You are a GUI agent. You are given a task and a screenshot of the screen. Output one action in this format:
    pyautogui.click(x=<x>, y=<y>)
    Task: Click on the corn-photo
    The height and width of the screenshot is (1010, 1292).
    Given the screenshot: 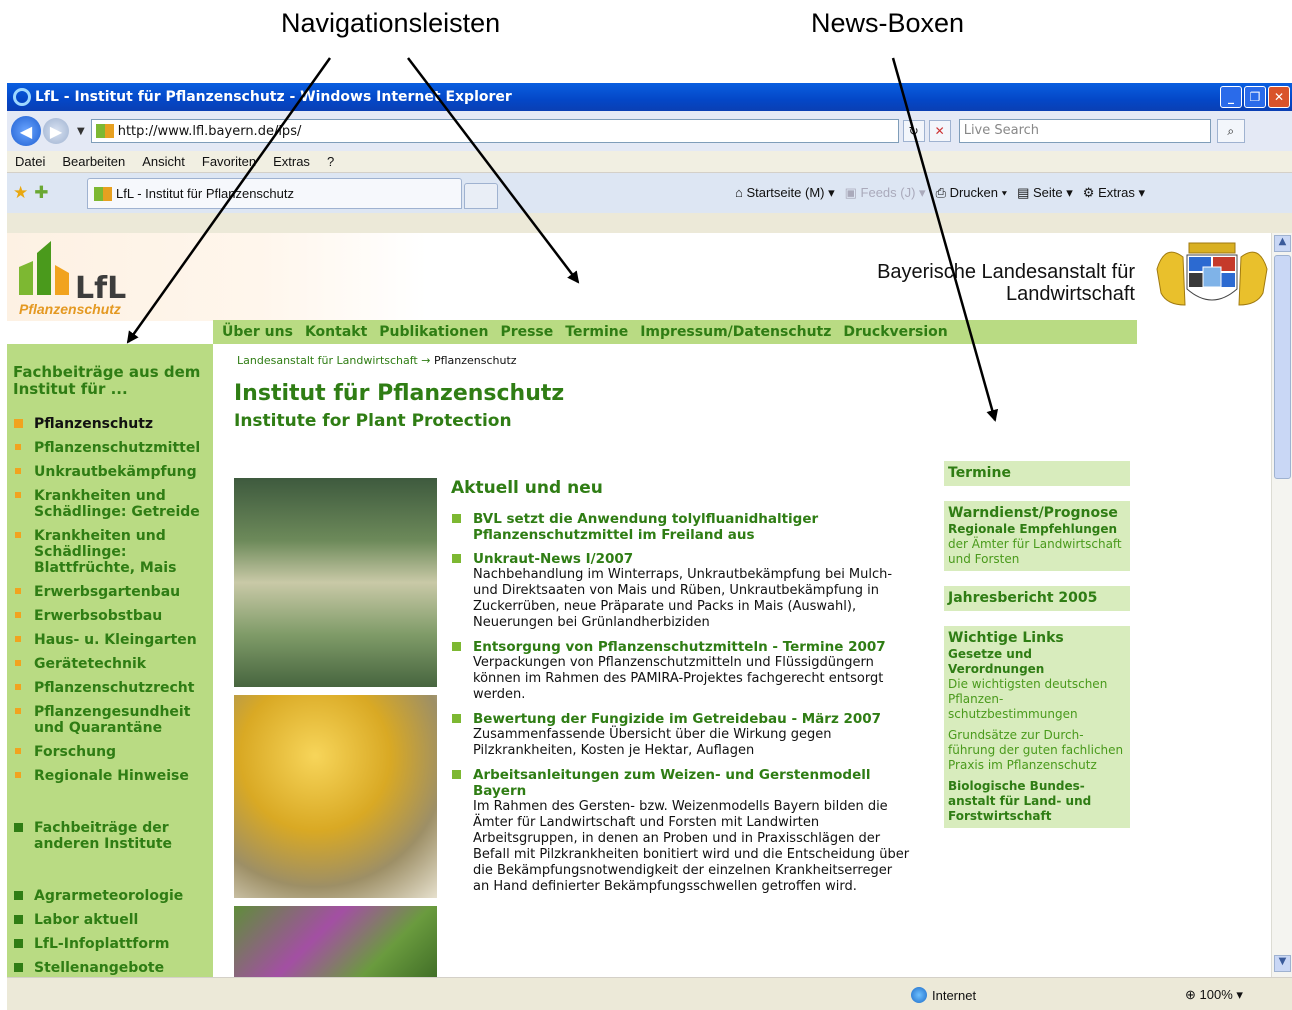 What is the action you would take?
    pyautogui.click(x=335, y=796)
    